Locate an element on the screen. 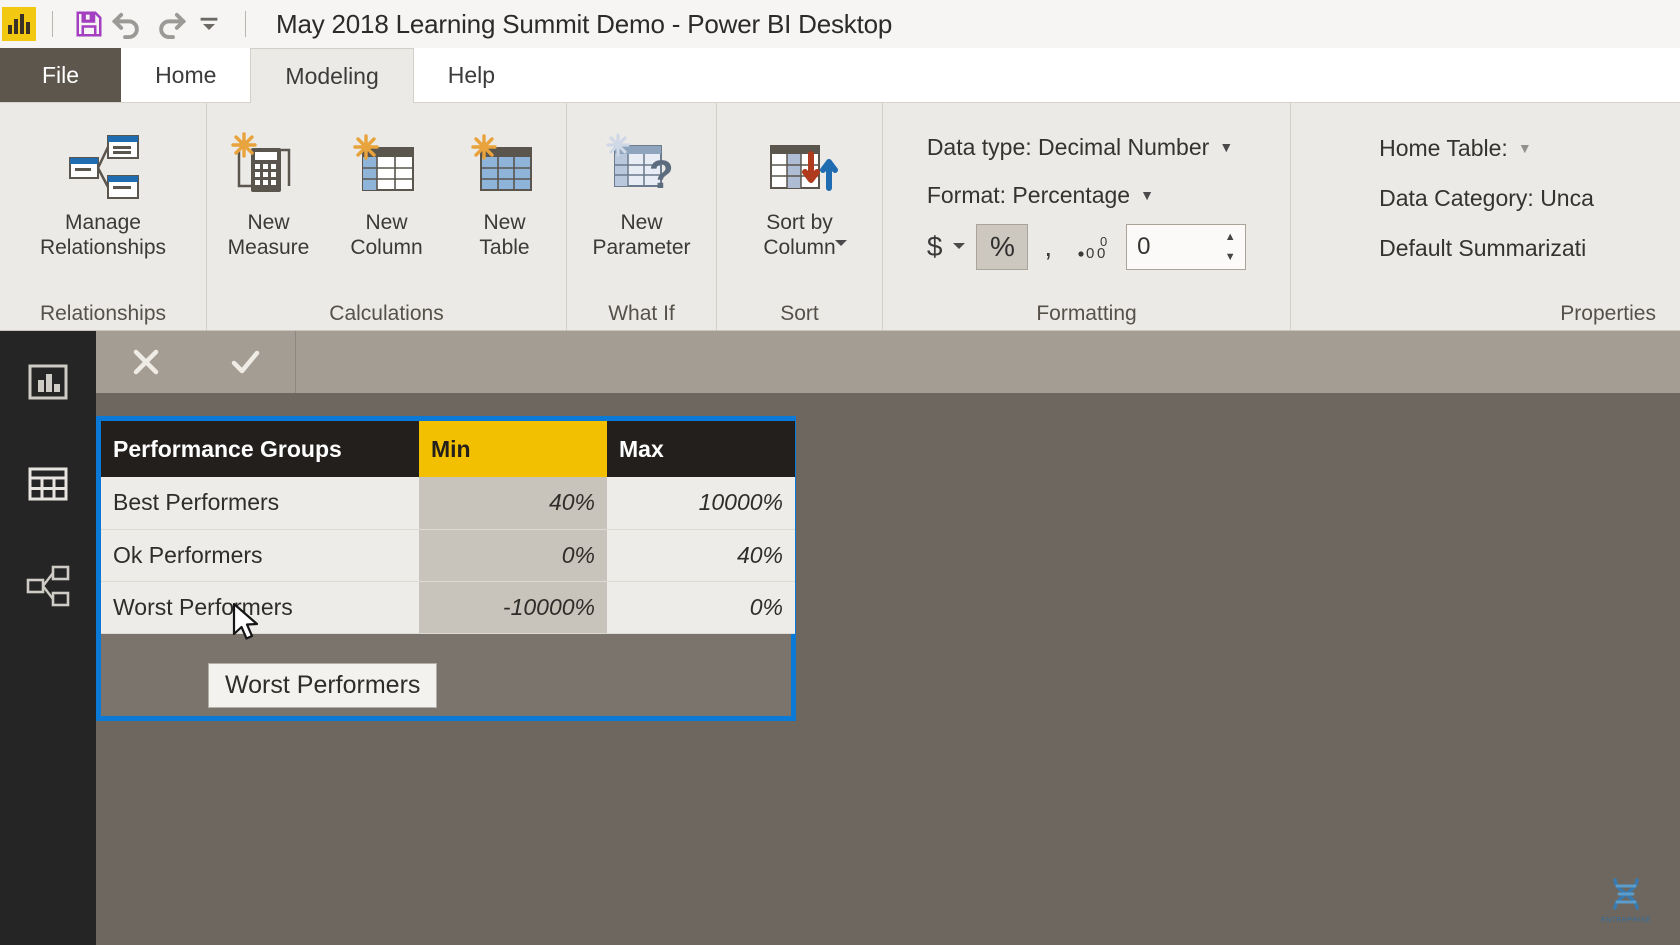 This screenshot has height=945, width=1680. tab-modeling-label: Modeling is located at coordinates (332, 75).